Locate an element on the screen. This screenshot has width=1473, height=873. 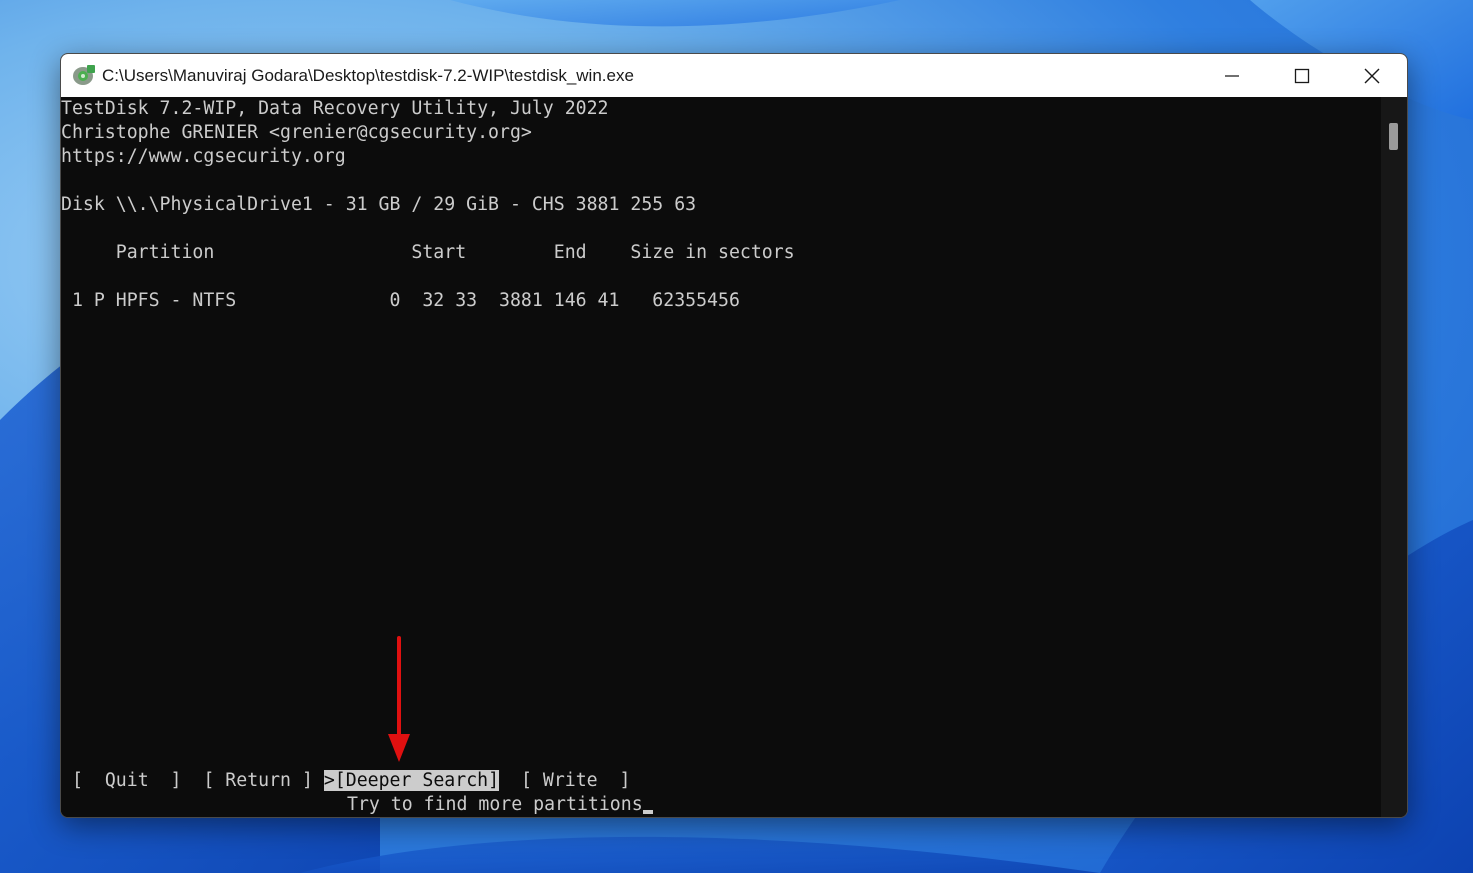
deeper-search-menu-item: >[Deeper Search] is located at coordinates (411, 780).